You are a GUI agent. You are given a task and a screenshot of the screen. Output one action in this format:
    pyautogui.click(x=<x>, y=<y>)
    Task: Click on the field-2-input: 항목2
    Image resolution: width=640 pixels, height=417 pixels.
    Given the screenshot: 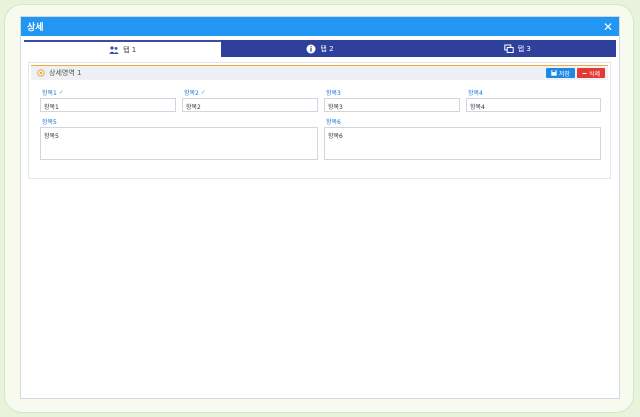 What is the action you would take?
    pyautogui.click(x=250, y=105)
    